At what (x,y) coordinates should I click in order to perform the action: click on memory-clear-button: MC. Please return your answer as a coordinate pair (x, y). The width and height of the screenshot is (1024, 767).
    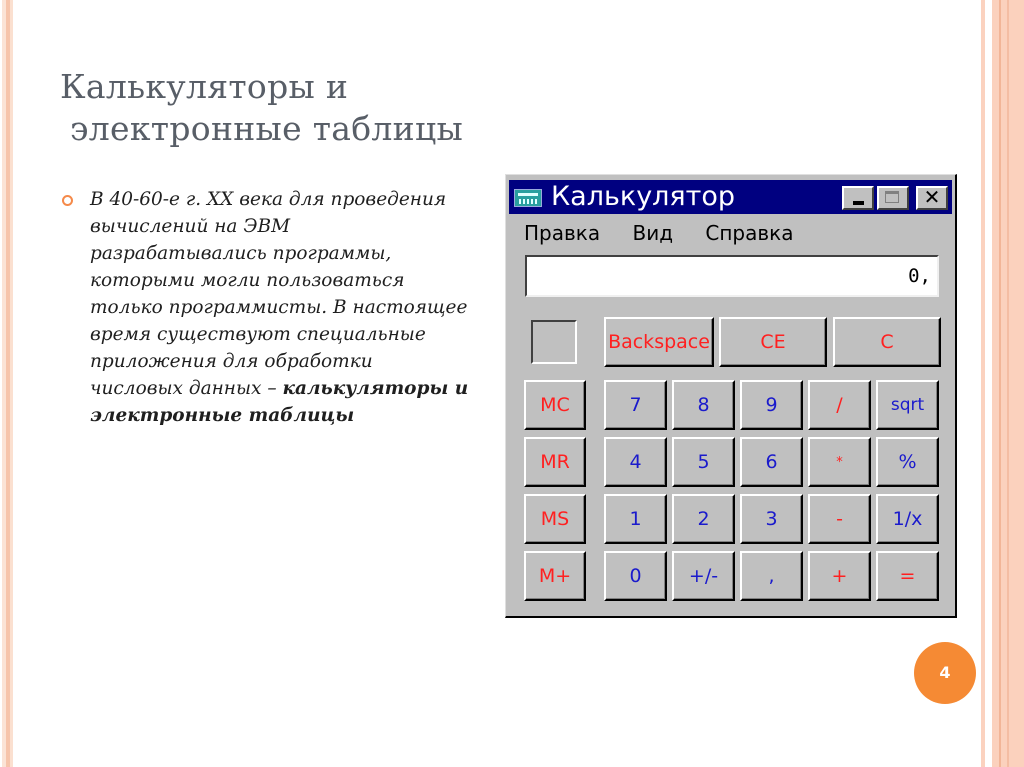
    Looking at the image, I should click on (555, 405).